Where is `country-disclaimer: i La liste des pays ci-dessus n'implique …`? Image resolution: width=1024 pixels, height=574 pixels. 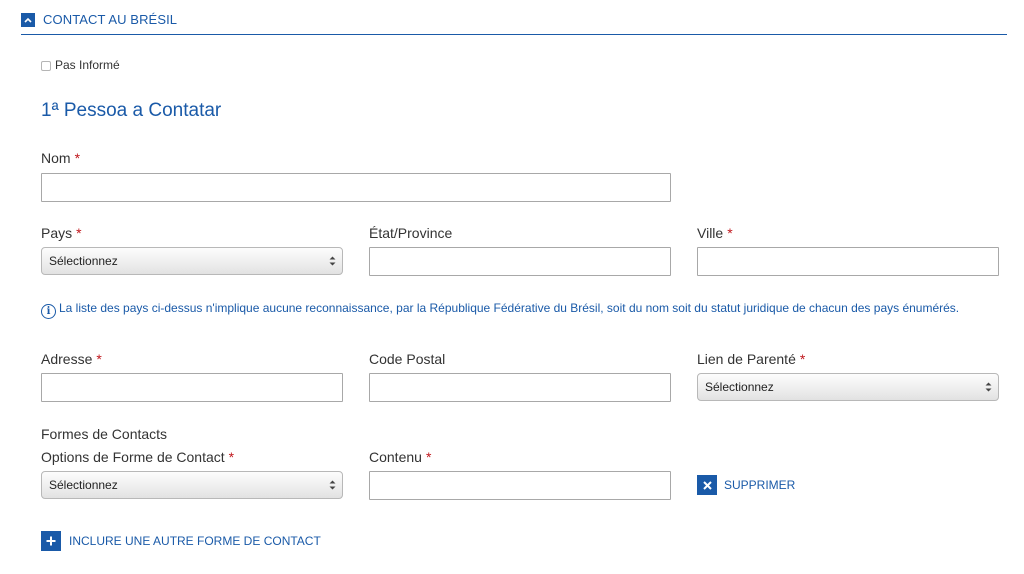
country-disclaimer: i La liste des pays ci-dessus n'implique … is located at coordinates (511, 309).